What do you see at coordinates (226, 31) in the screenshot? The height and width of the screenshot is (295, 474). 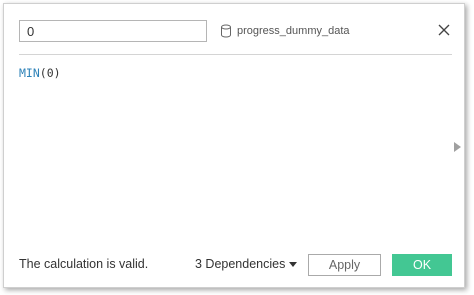 I see `database-icon` at bounding box center [226, 31].